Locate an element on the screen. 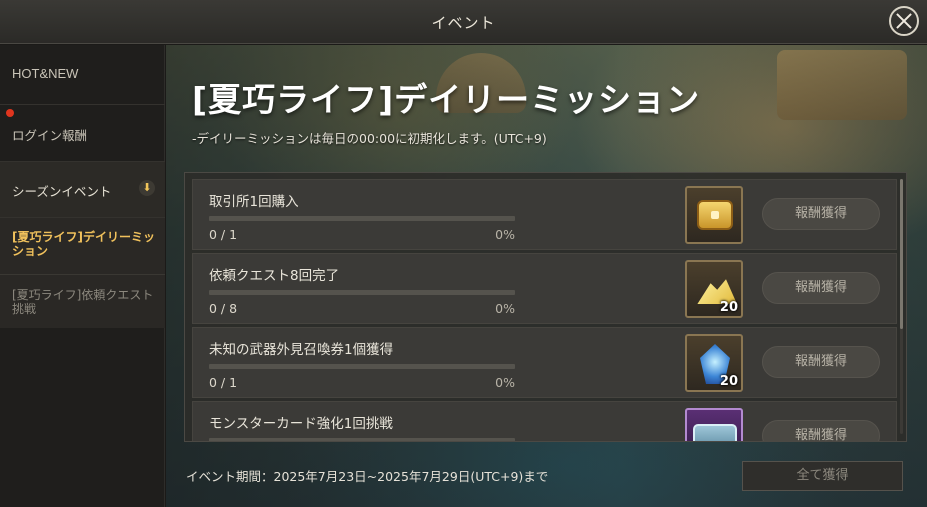  claim-all-button: 全て獲得 is located at coordinates (822, 476).